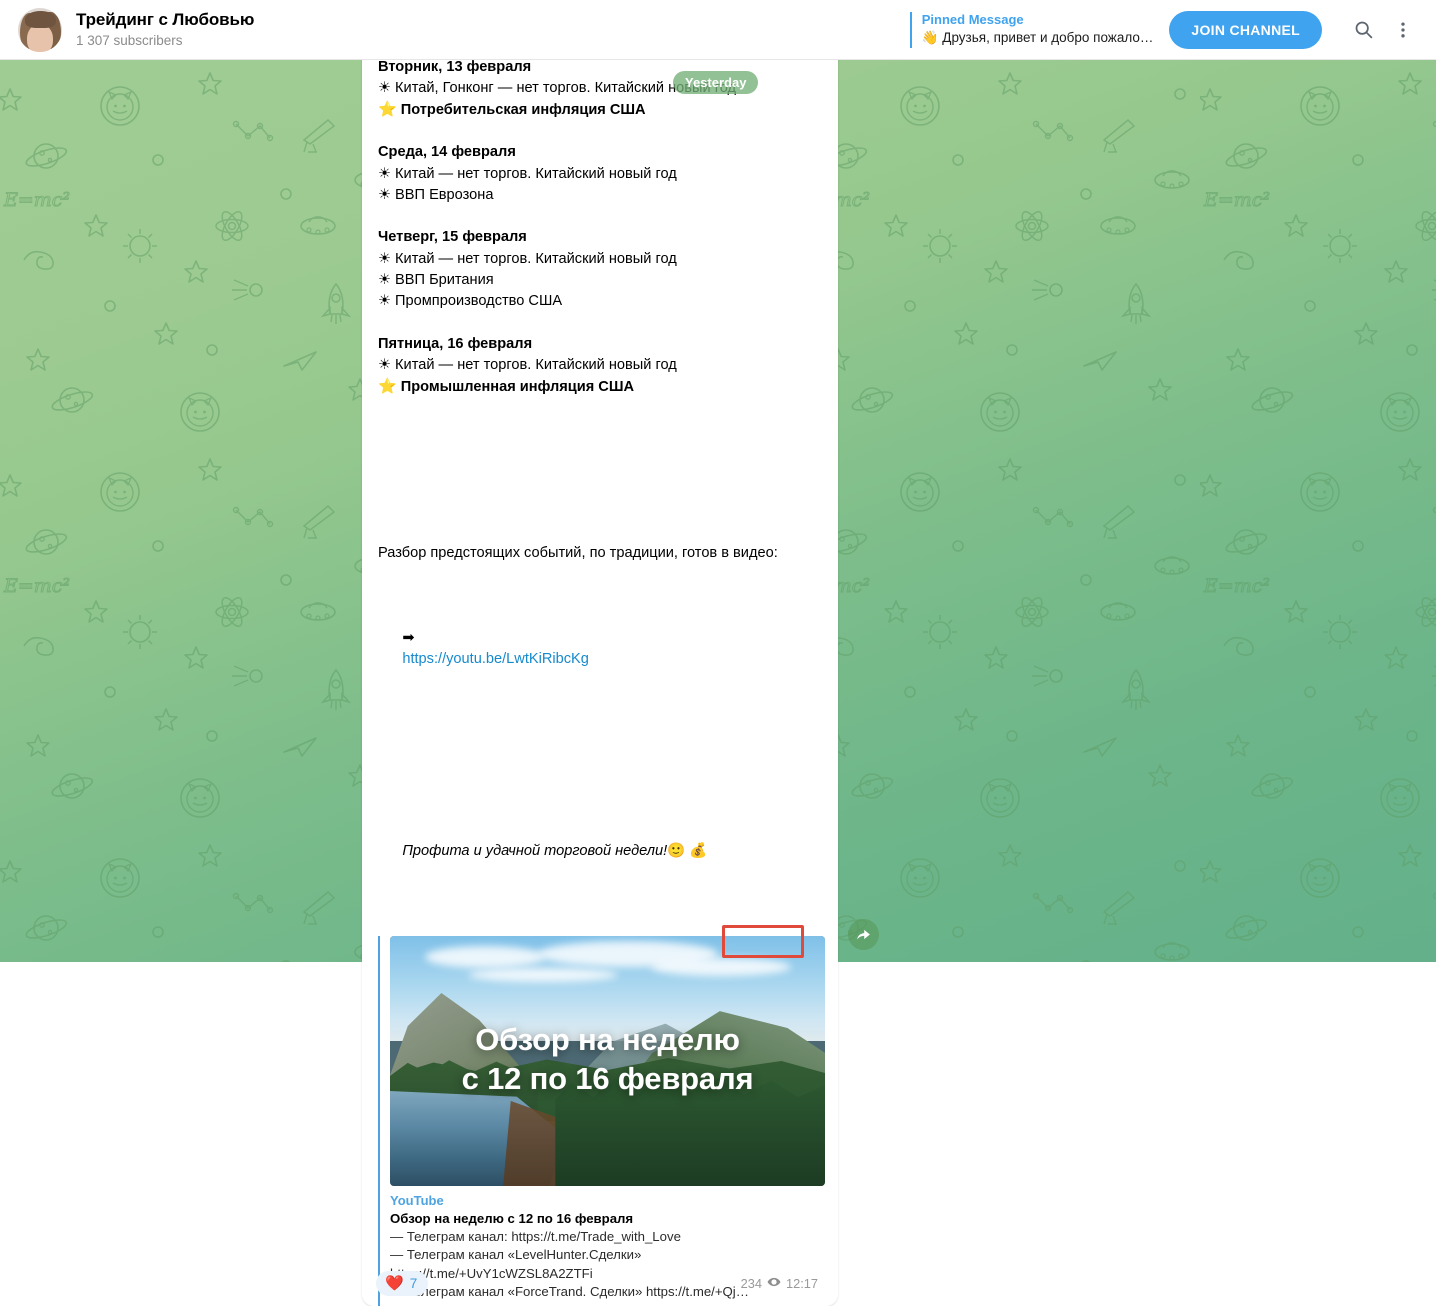 The height and width of the screenshot is (1306, 1436). I want to click on event-text: Потребительская инфляция США, so click(521, 110).